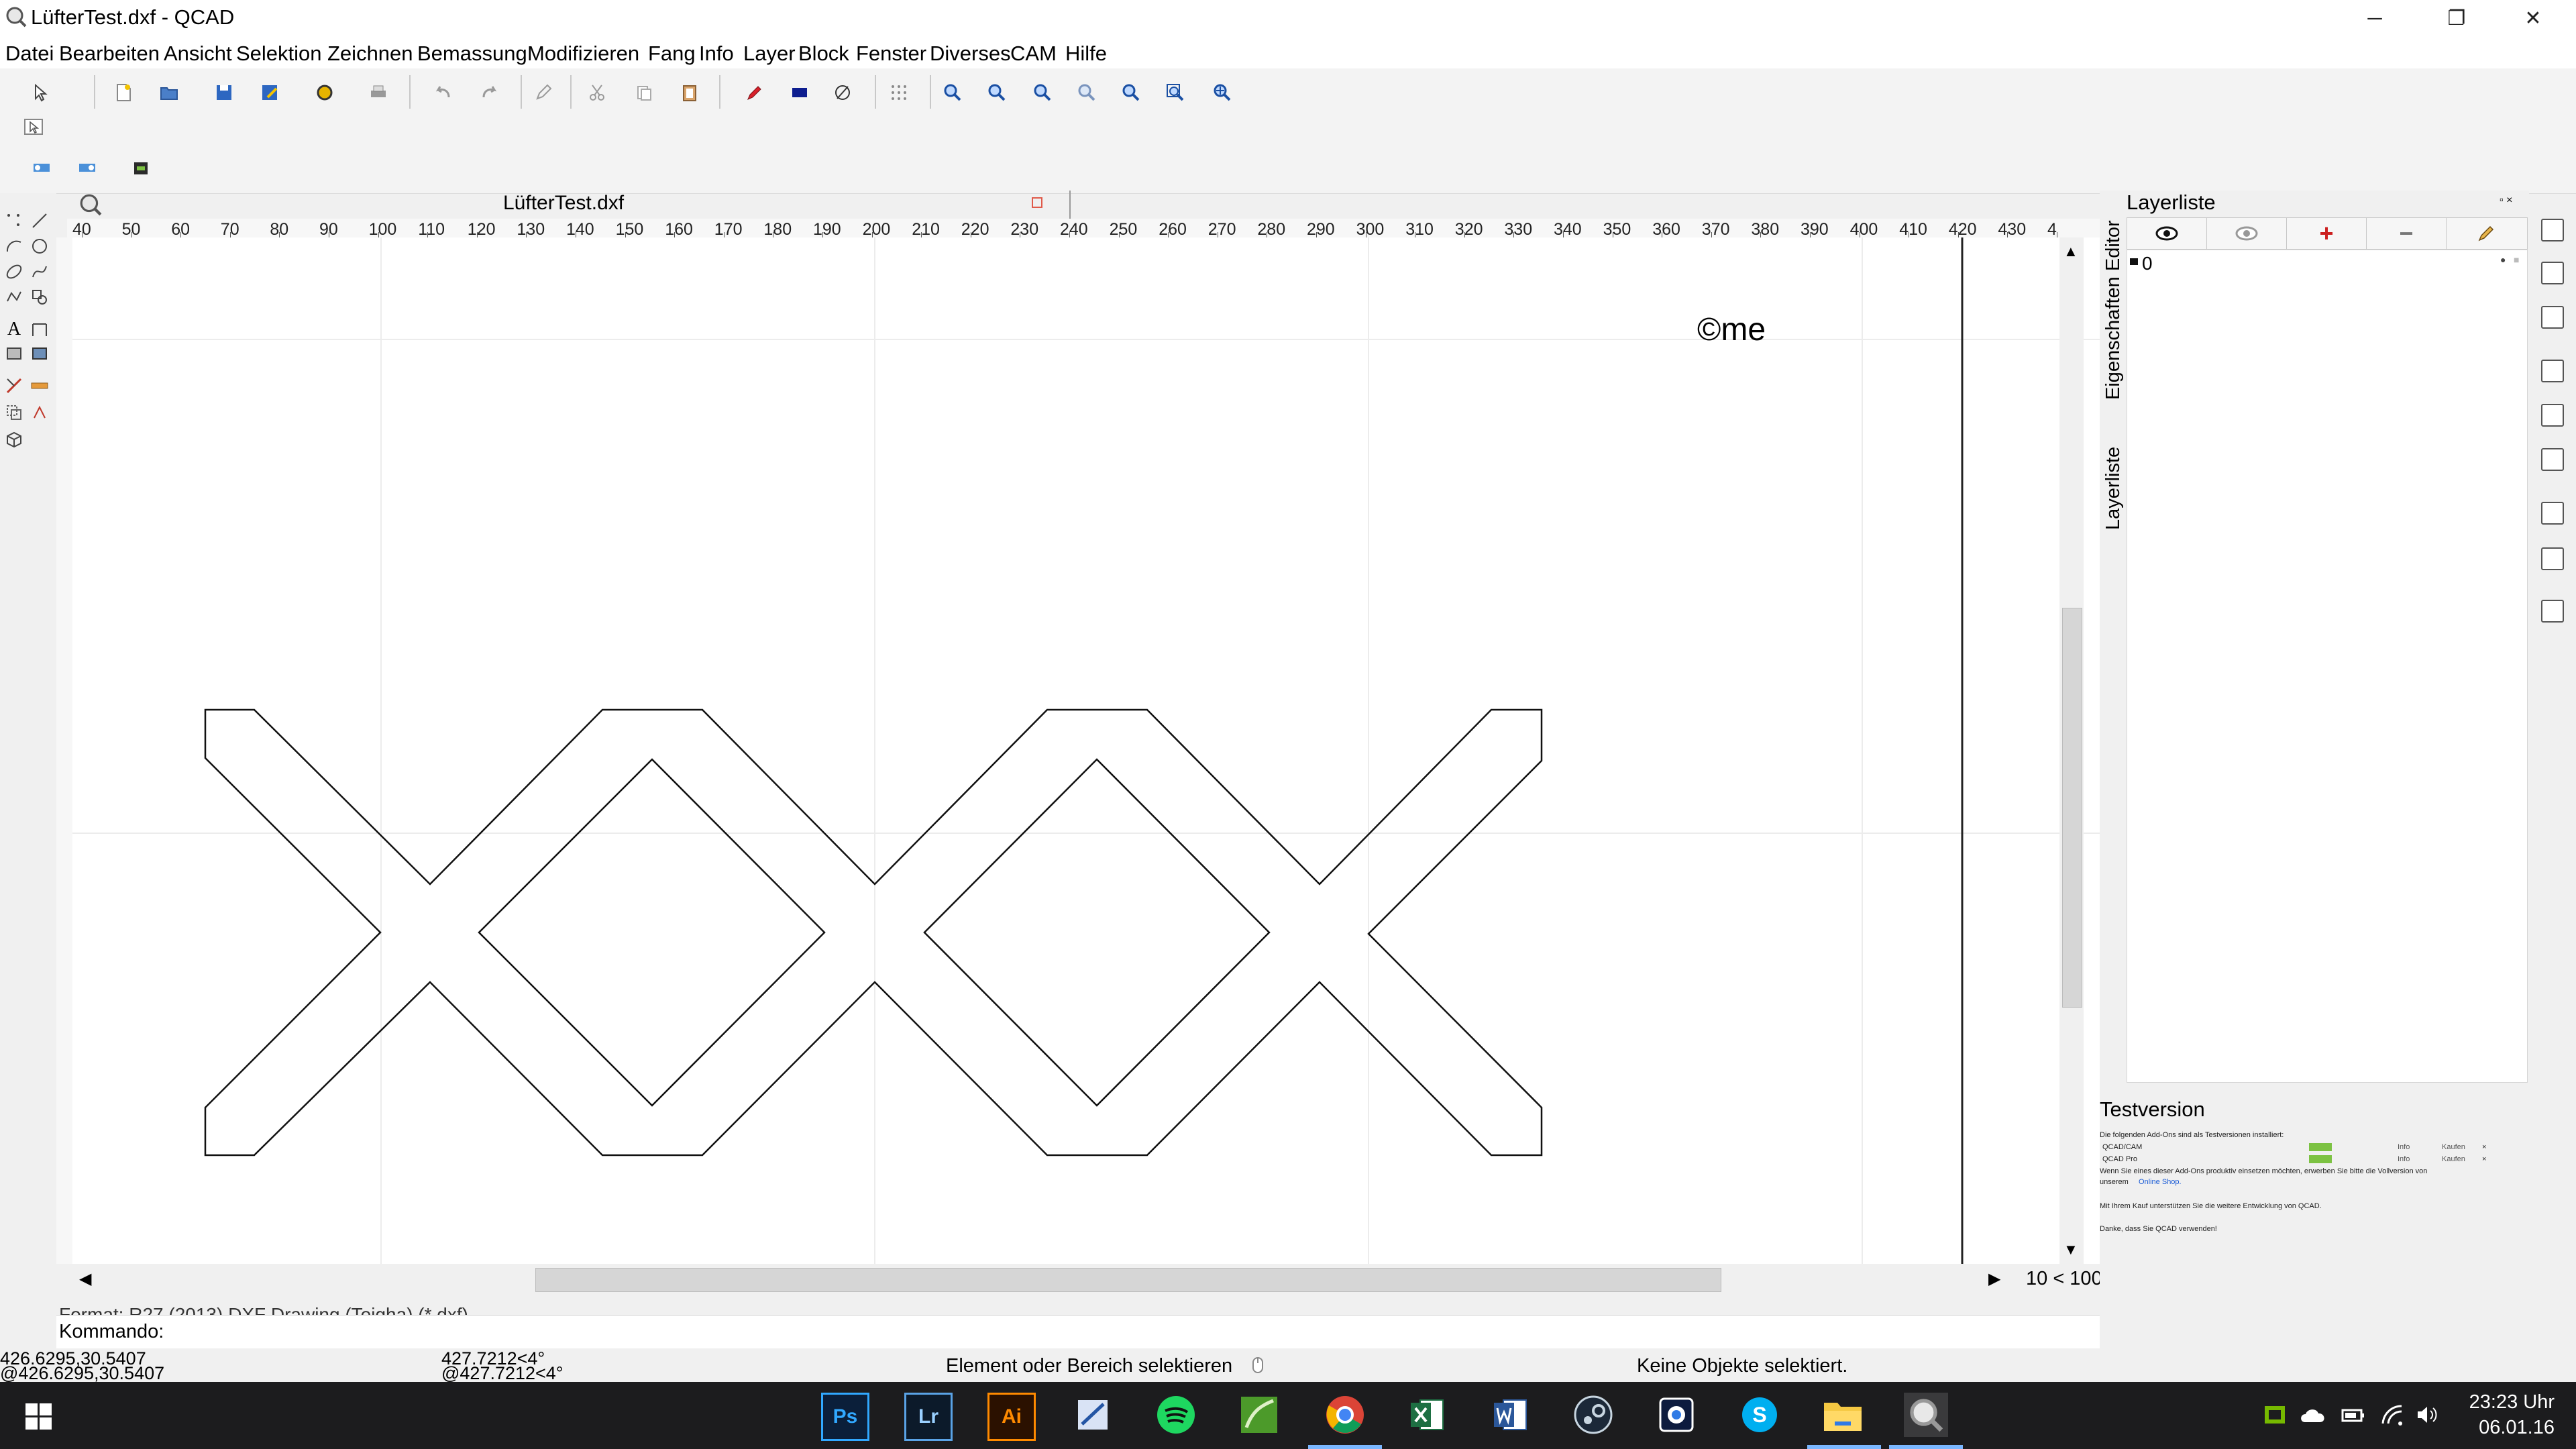  Describe the element at coordinates (14, 439) in the screenshot. I see `block-tool-icon` at that location.